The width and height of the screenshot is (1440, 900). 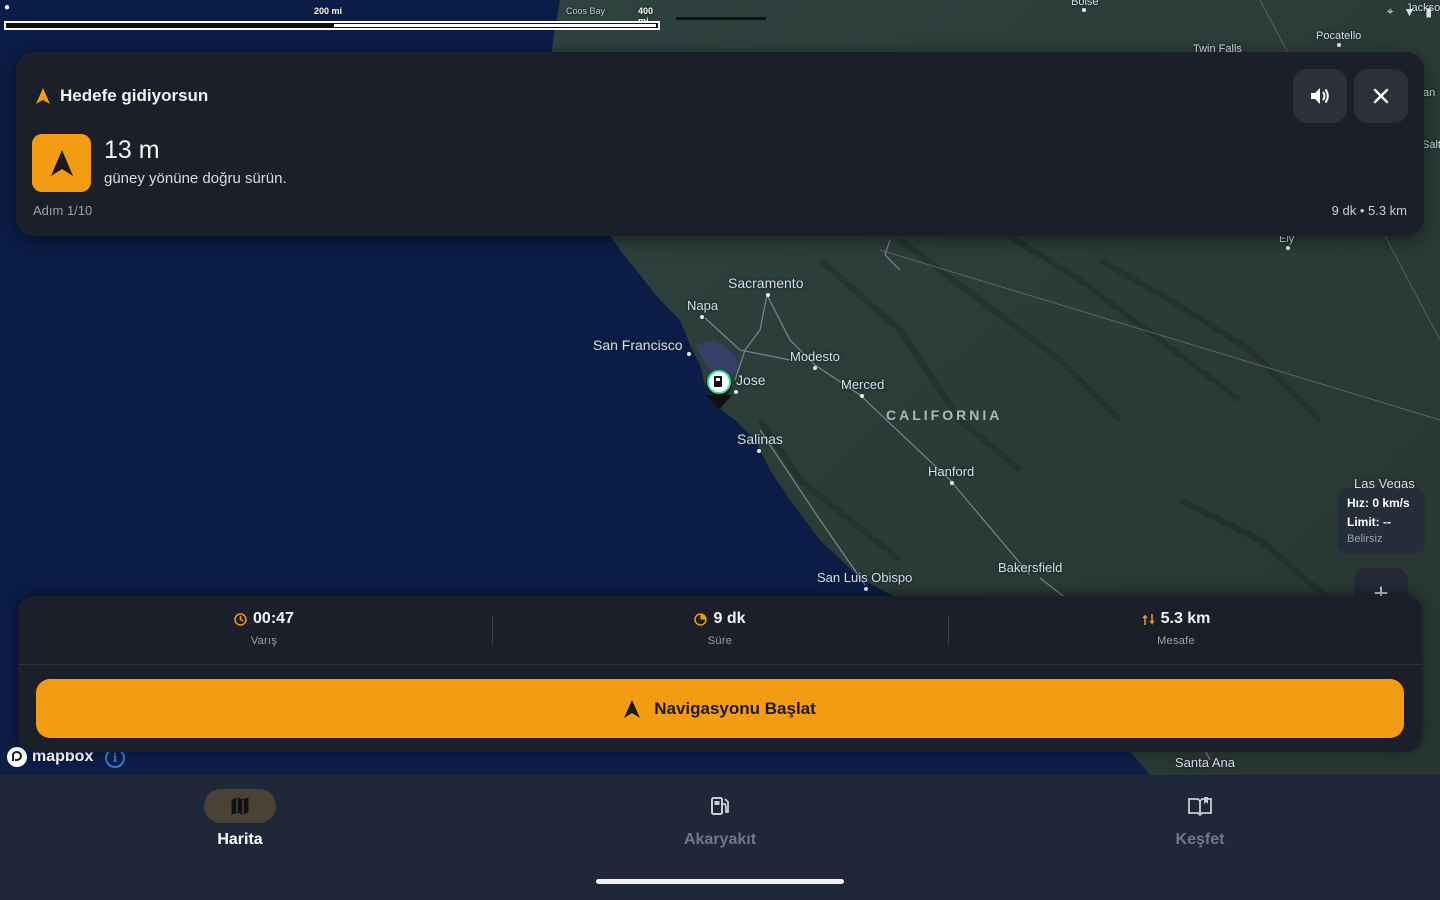 I want to click on arrival-stat: 00:47 Varış, so click(x=264, y=628).